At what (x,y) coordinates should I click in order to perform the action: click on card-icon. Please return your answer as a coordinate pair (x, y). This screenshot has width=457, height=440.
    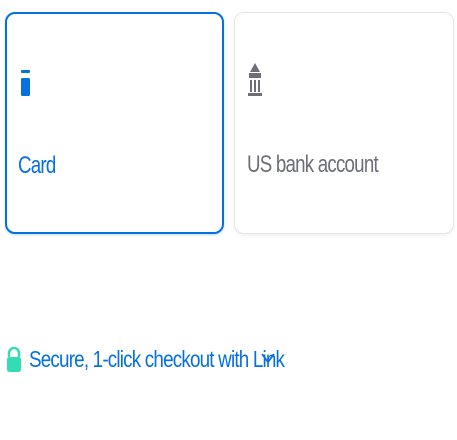
    Looking at the image, I should click on (25, 83).